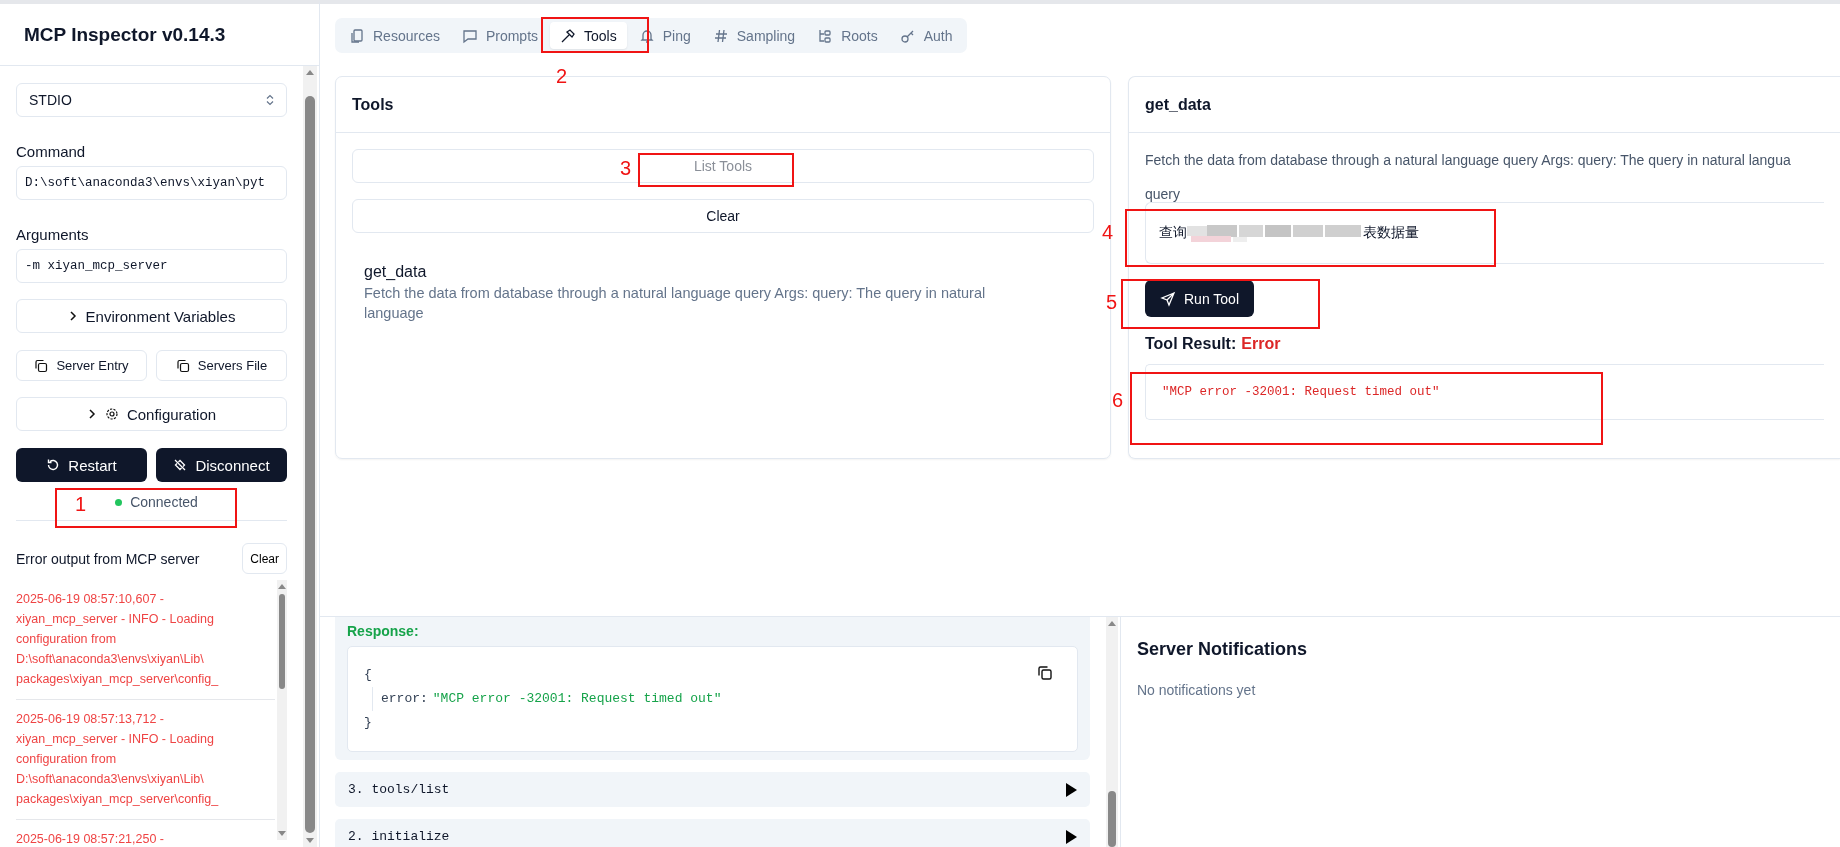 Image resolution: width=1840 pixels, height=847 pixels. Describe the element at coordinates (53, 465) in the screenshot. I see `restart-icon` at that location.